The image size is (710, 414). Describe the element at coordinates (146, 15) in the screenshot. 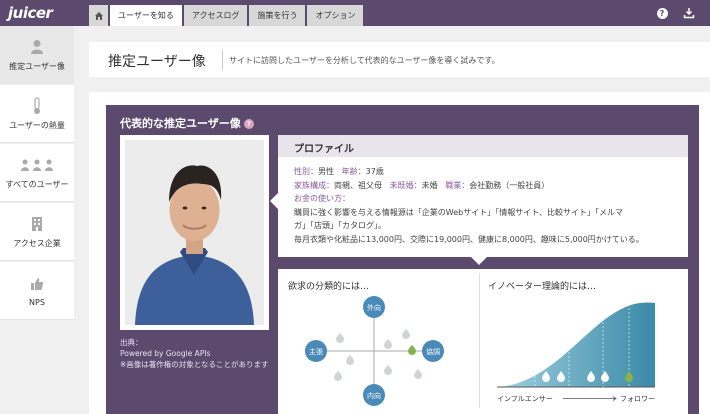

I see `tab-know-users: ユーザーを知る` at that location.